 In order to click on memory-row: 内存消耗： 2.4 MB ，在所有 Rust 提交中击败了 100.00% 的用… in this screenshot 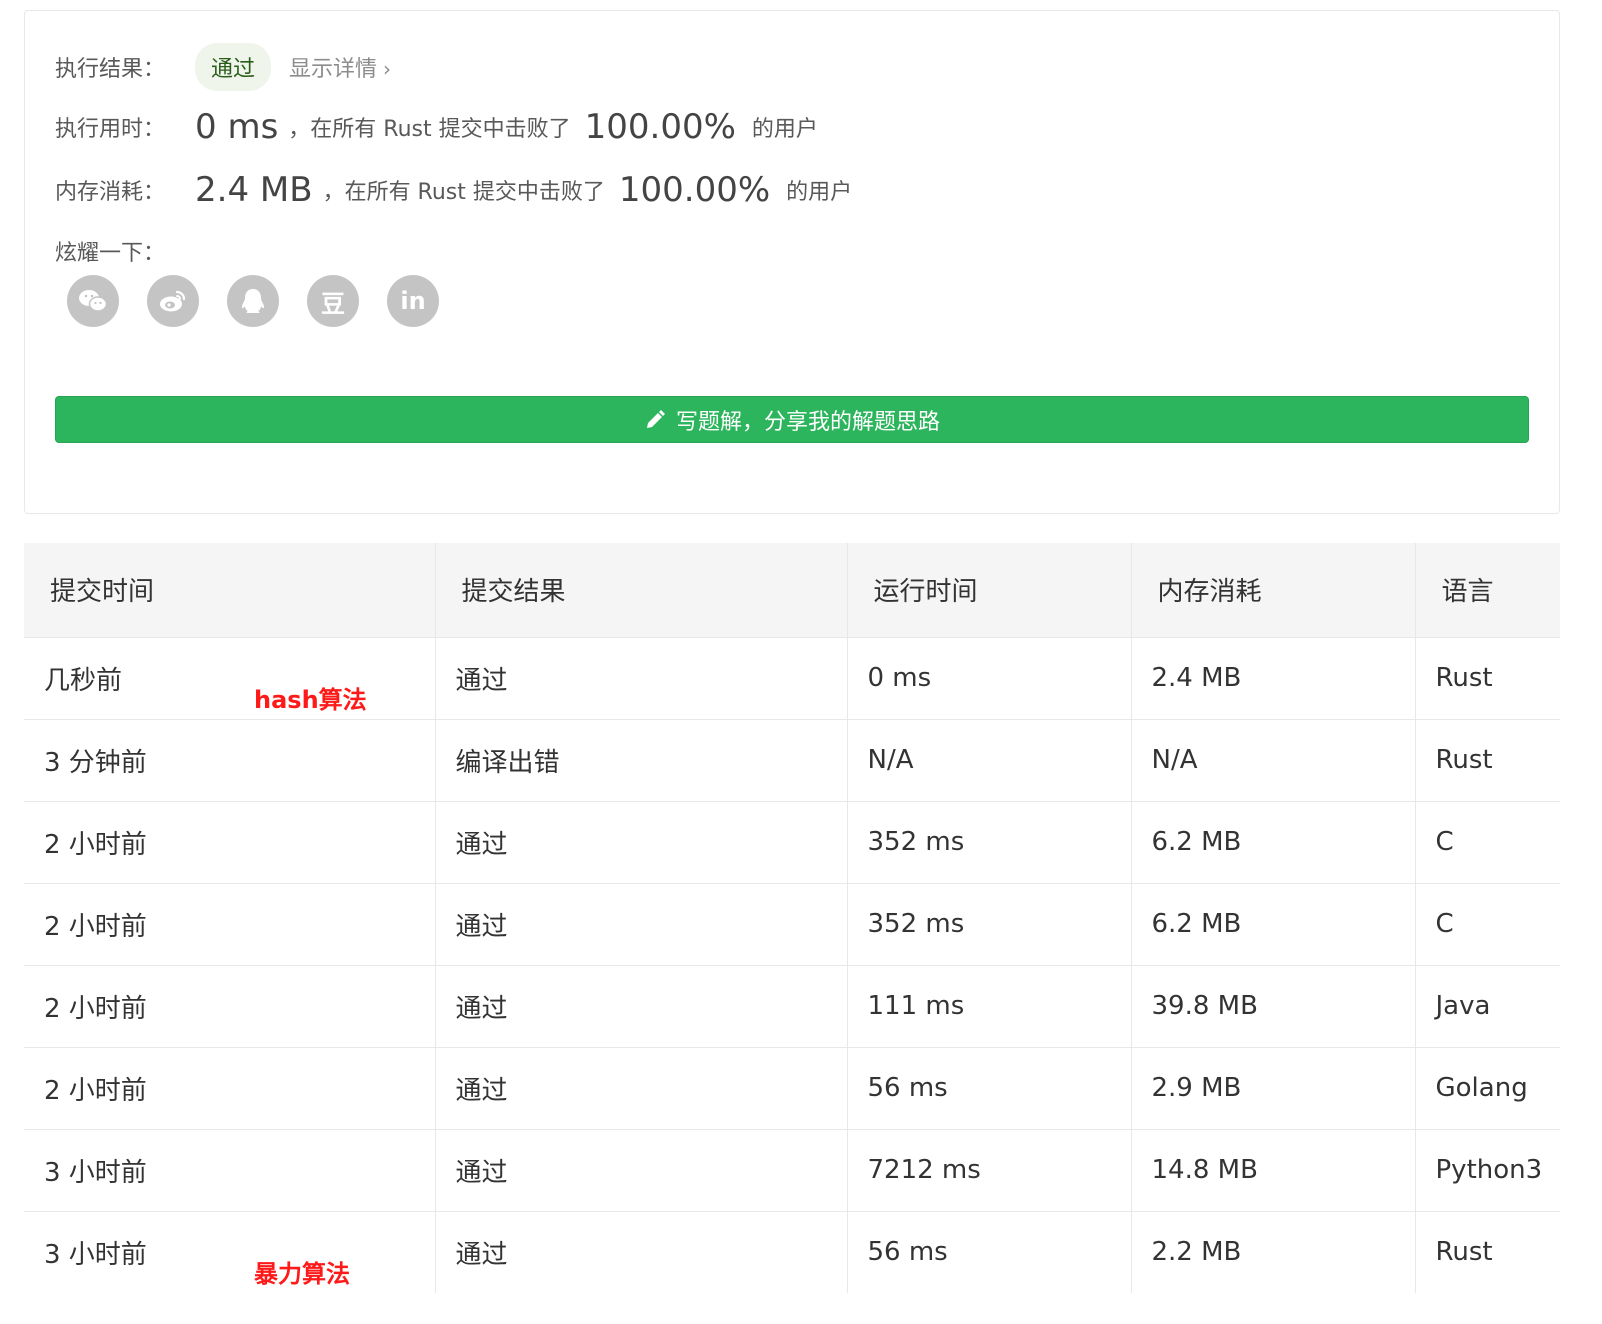, I will do `click(453, 190)`.